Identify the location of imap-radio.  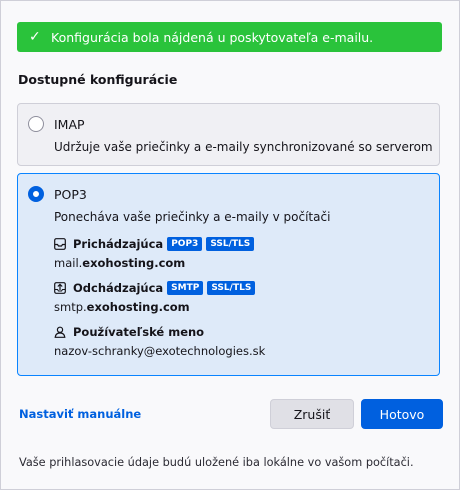
(36, 124).